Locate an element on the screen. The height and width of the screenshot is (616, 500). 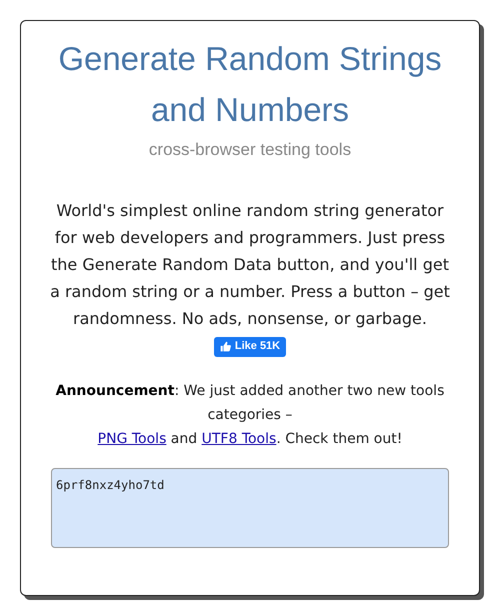
tool-link: UTF8 Tools is located at coordinates (239, 438).